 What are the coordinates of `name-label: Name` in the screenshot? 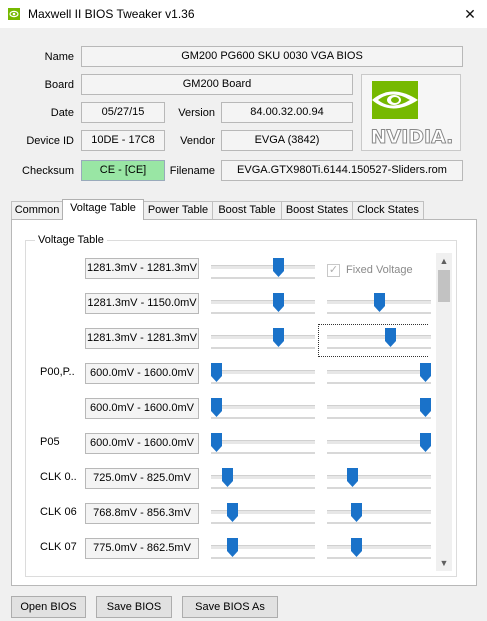 It's located at (59, 57).